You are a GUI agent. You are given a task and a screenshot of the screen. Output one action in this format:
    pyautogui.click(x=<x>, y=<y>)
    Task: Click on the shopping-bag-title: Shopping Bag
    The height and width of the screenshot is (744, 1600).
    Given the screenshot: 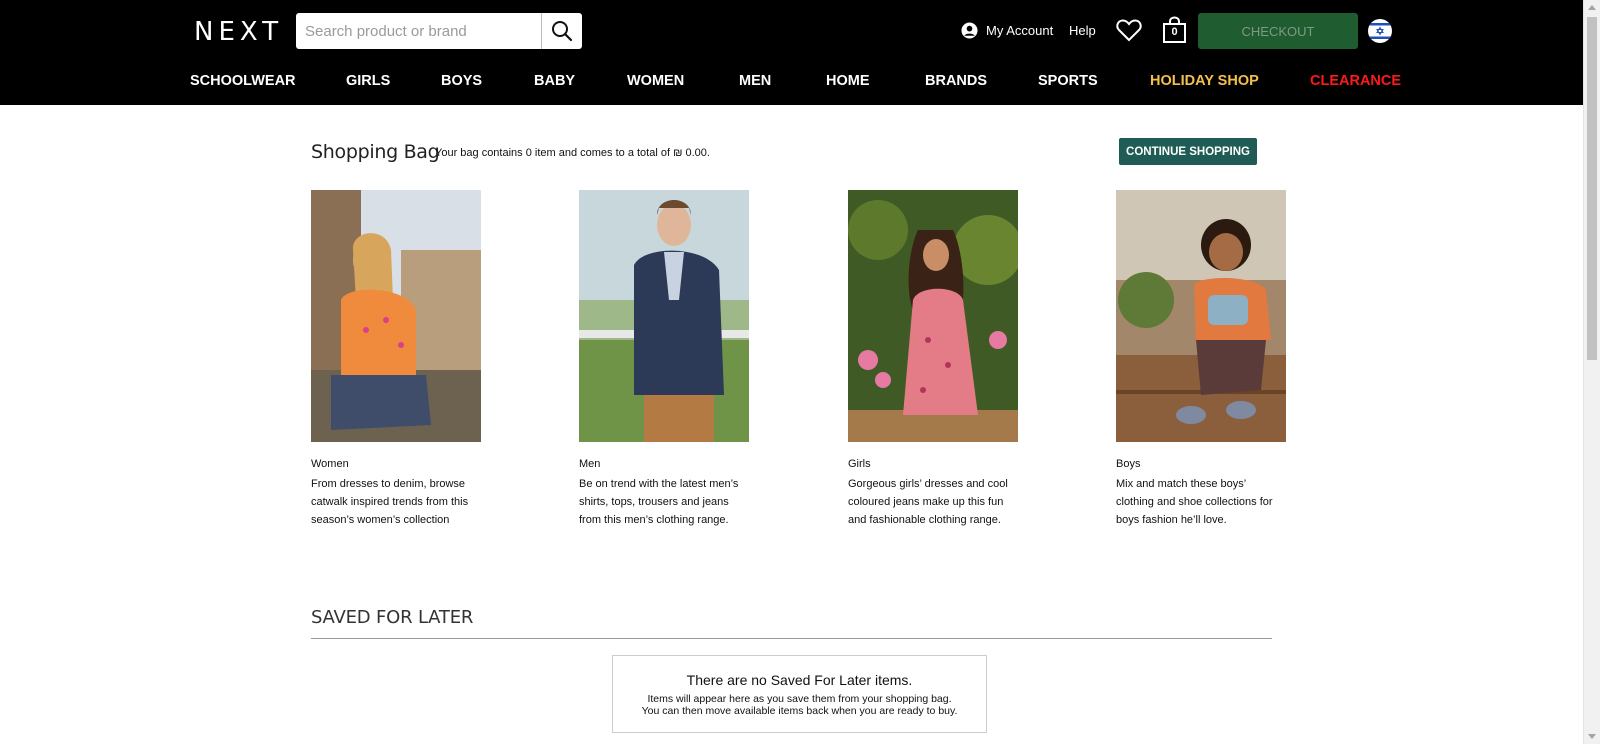 What is the action you would take?
    pyautogui.click(x=375, y=152)
    